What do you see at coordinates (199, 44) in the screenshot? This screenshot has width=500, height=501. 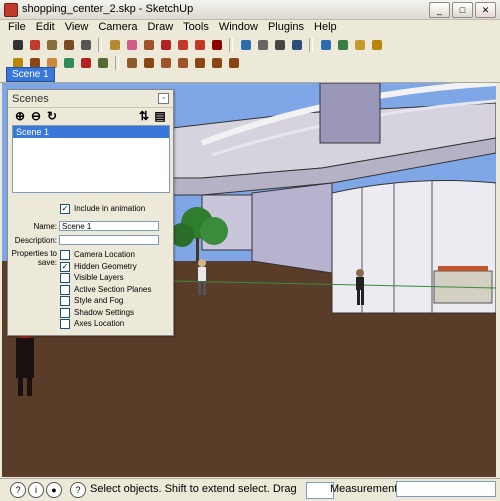 I see `rotate-icon` at bounding box center [199, 44].